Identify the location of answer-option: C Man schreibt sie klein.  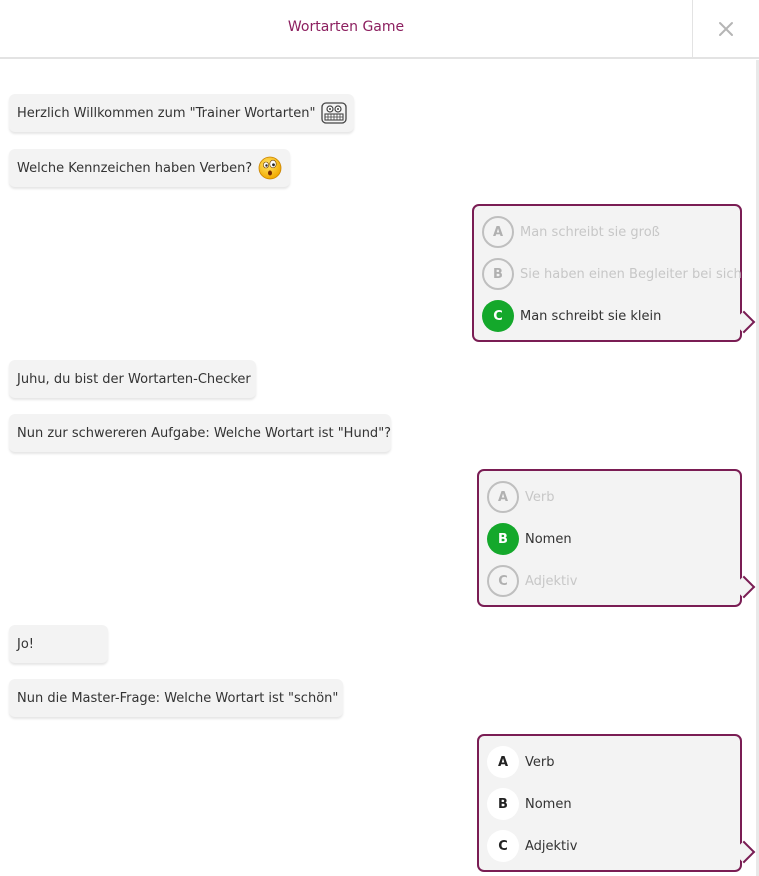
(571, 316).